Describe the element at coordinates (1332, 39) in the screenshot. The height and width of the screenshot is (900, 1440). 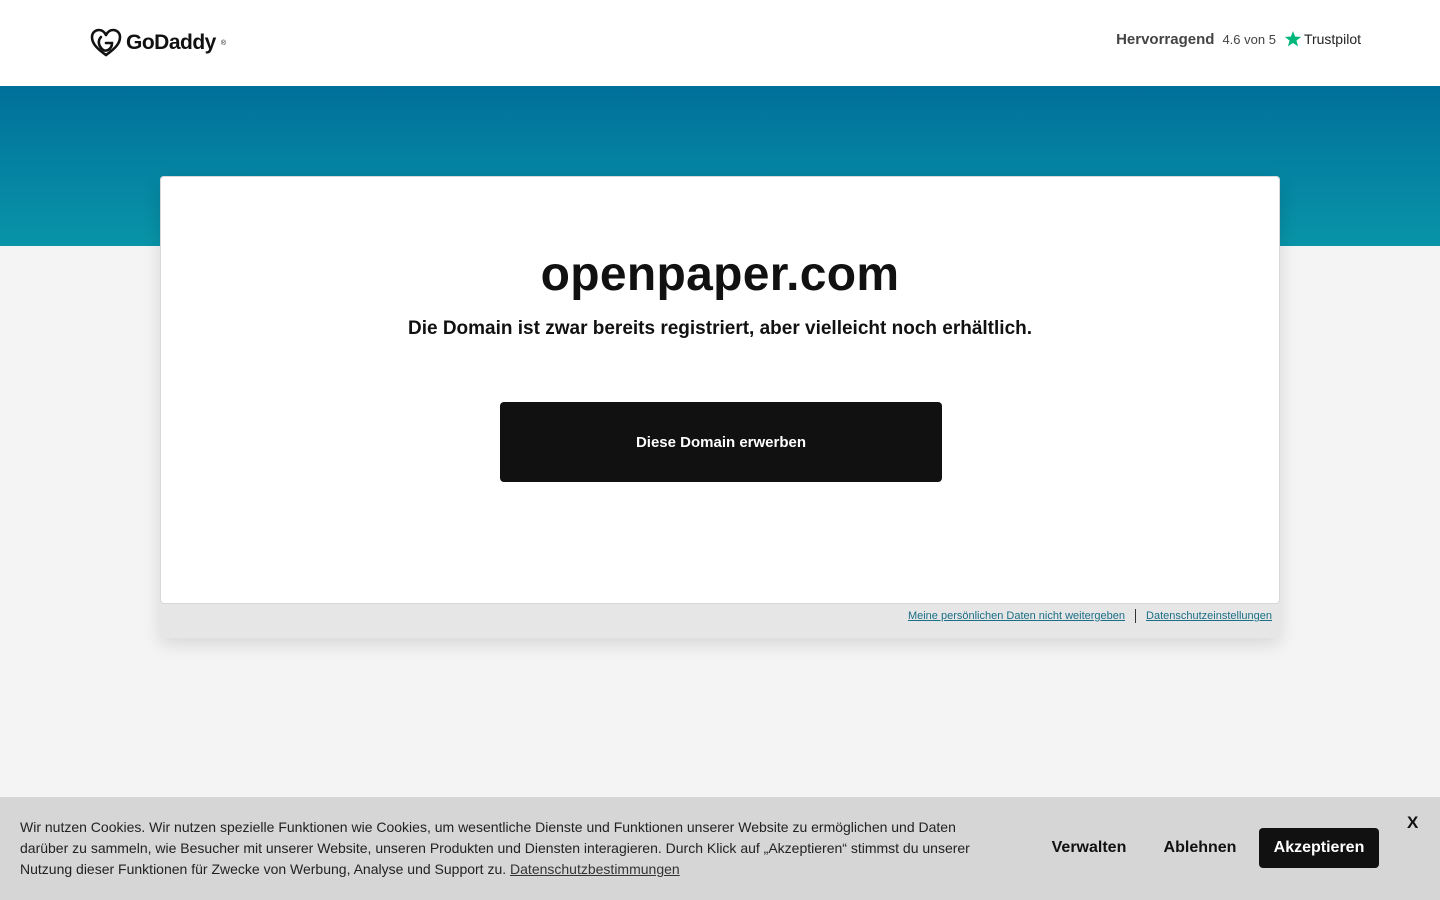
I see `trustpilot-label: Trustpilot` at that location.